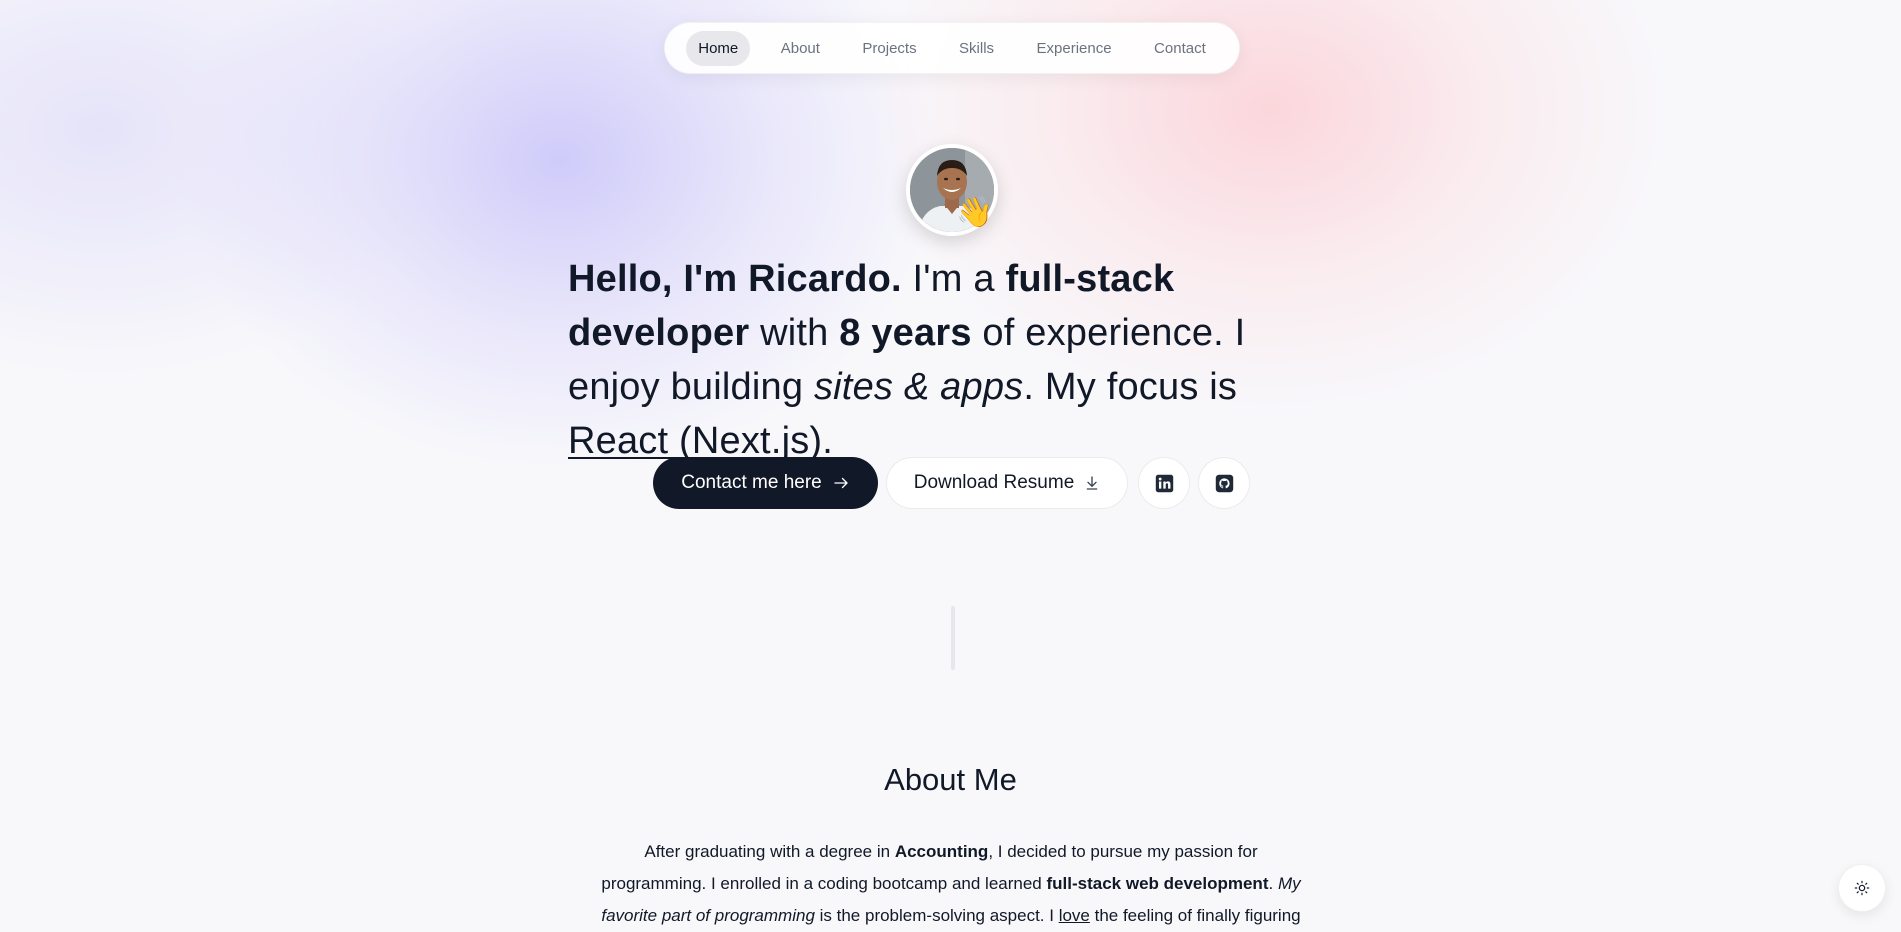 This screenshot has height=932, width=1901. Describe the element at coordinates (941, 851) in the screenshot. I see `about-degree: Accounting` at that location.